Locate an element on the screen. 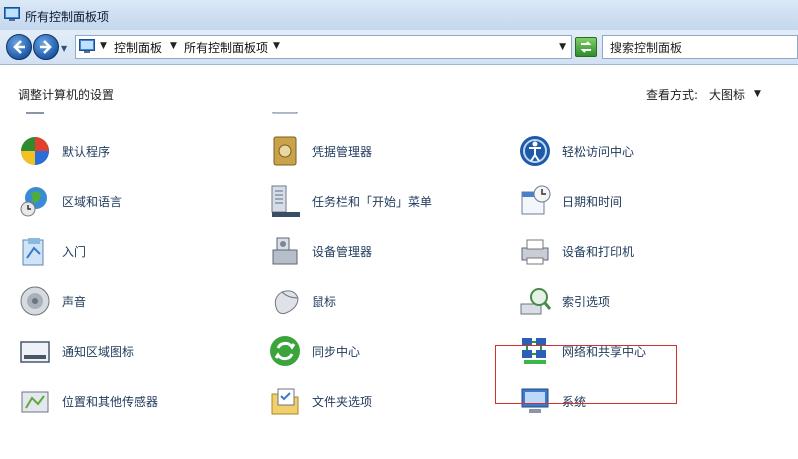 The image size is (798, 459). folder-options-icon is located at coordinates (285, 401).